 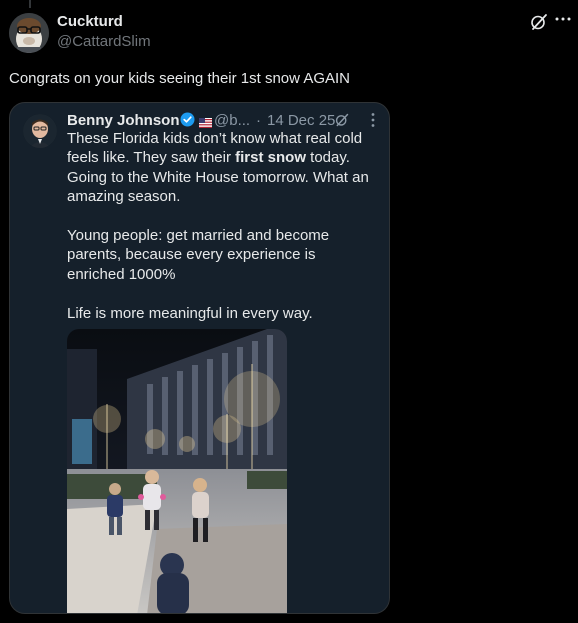 What do you see at coordinates (270, 158) in the screenshot?
I see `quoted-text-bold: first snow` at bounding box center [270, 158].